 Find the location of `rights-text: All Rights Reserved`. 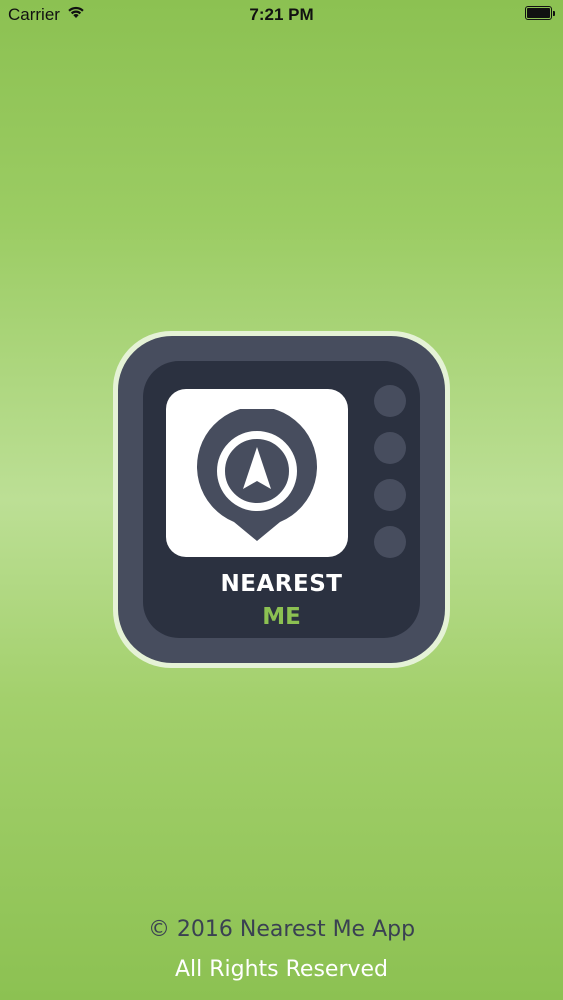

rights-text: All Rights Reserved is located at coordinates (281, 969).